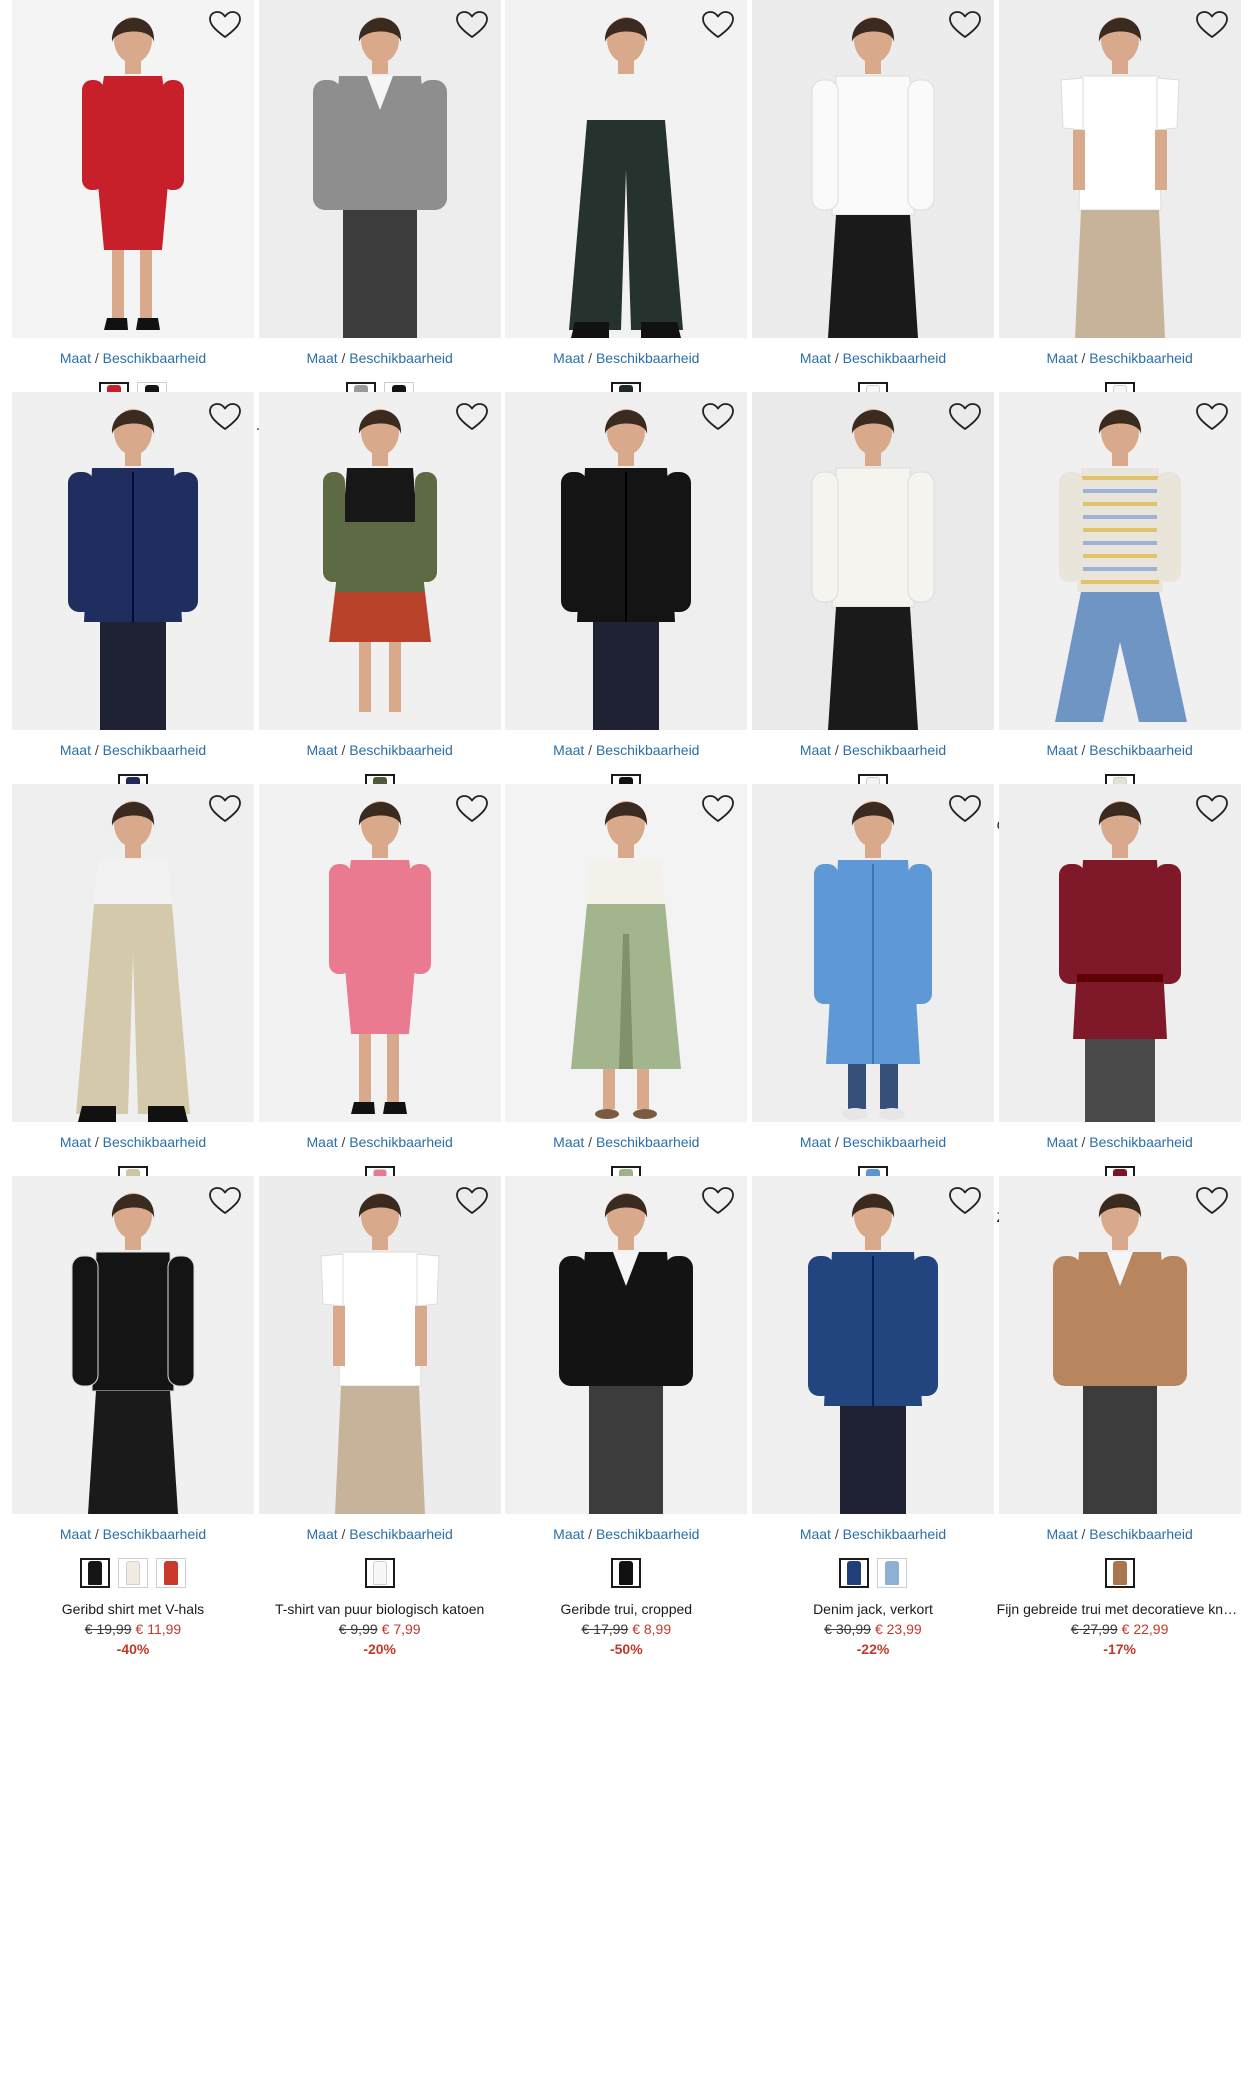  What do you see at coordinates (626, 1609) in the screenshot?
I see `product-name: Geribde trui, cropped` at bounding box center [626, 1609].